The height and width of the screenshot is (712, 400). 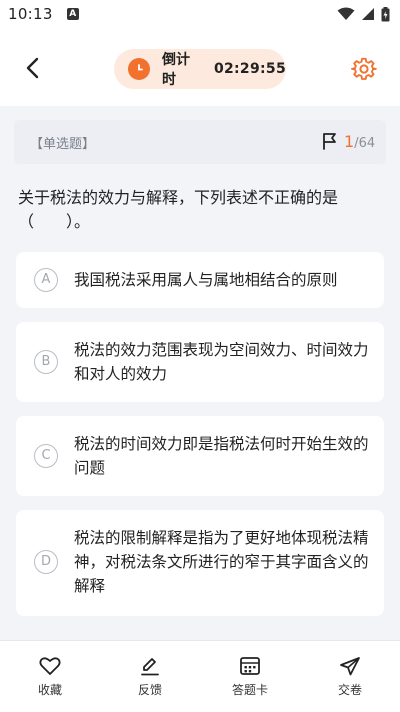 What do you see at coordinates (50, 666) in the screenshot?
I see `heart-icon` at bounding box center [50, 666].